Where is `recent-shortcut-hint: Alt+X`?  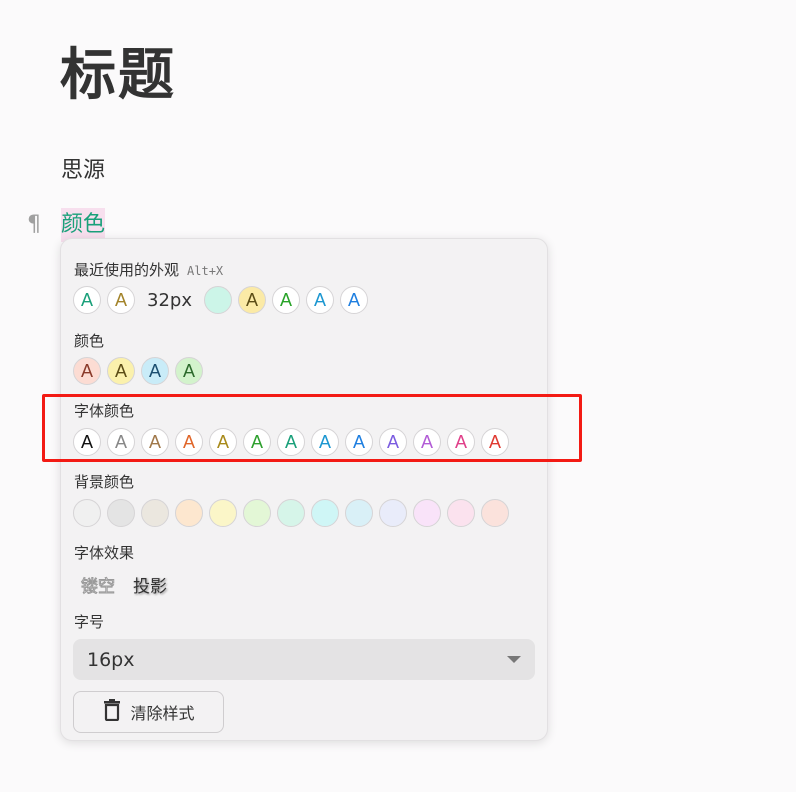 recent-shortcut-hint: Alt+X is located at coordinates (205, 271).